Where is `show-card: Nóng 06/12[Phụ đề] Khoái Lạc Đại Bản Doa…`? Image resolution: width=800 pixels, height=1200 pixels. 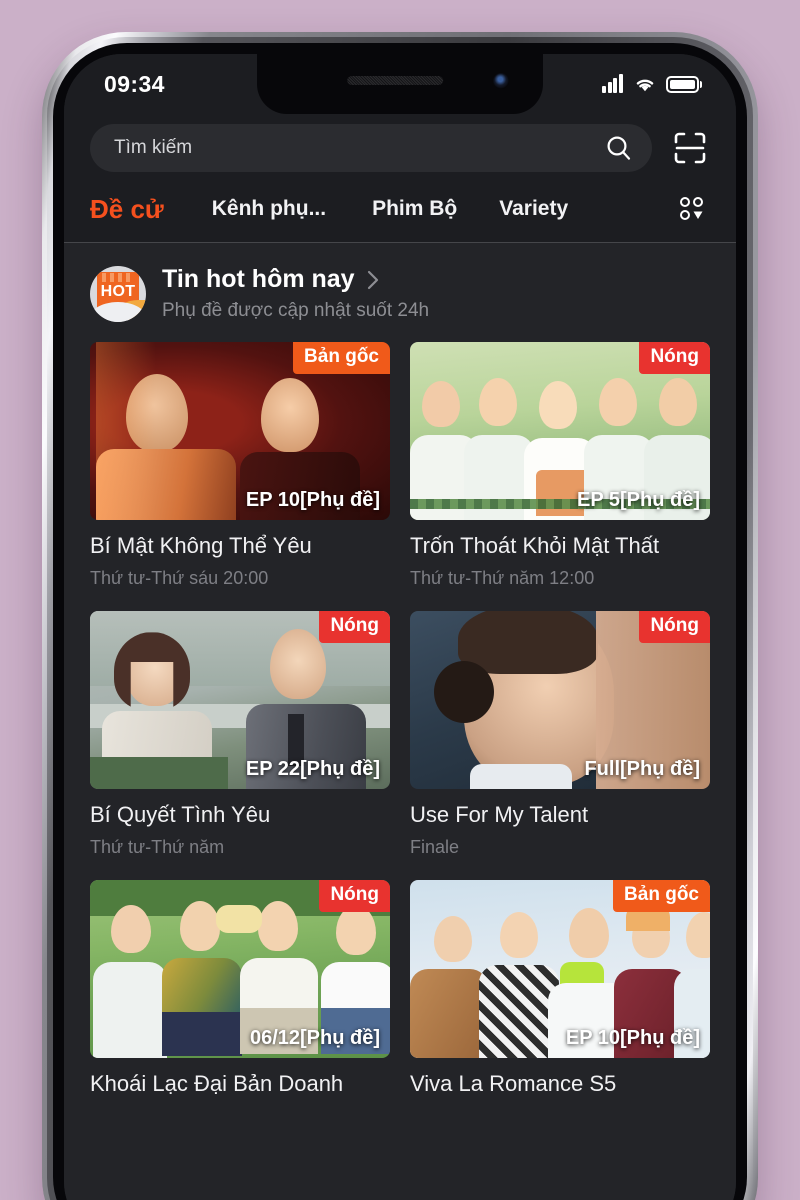 show-card: Nóng 06/12[Phụ đề] Khoái Lạc Đại Bản Doa… is located at coordinates (240, 993).